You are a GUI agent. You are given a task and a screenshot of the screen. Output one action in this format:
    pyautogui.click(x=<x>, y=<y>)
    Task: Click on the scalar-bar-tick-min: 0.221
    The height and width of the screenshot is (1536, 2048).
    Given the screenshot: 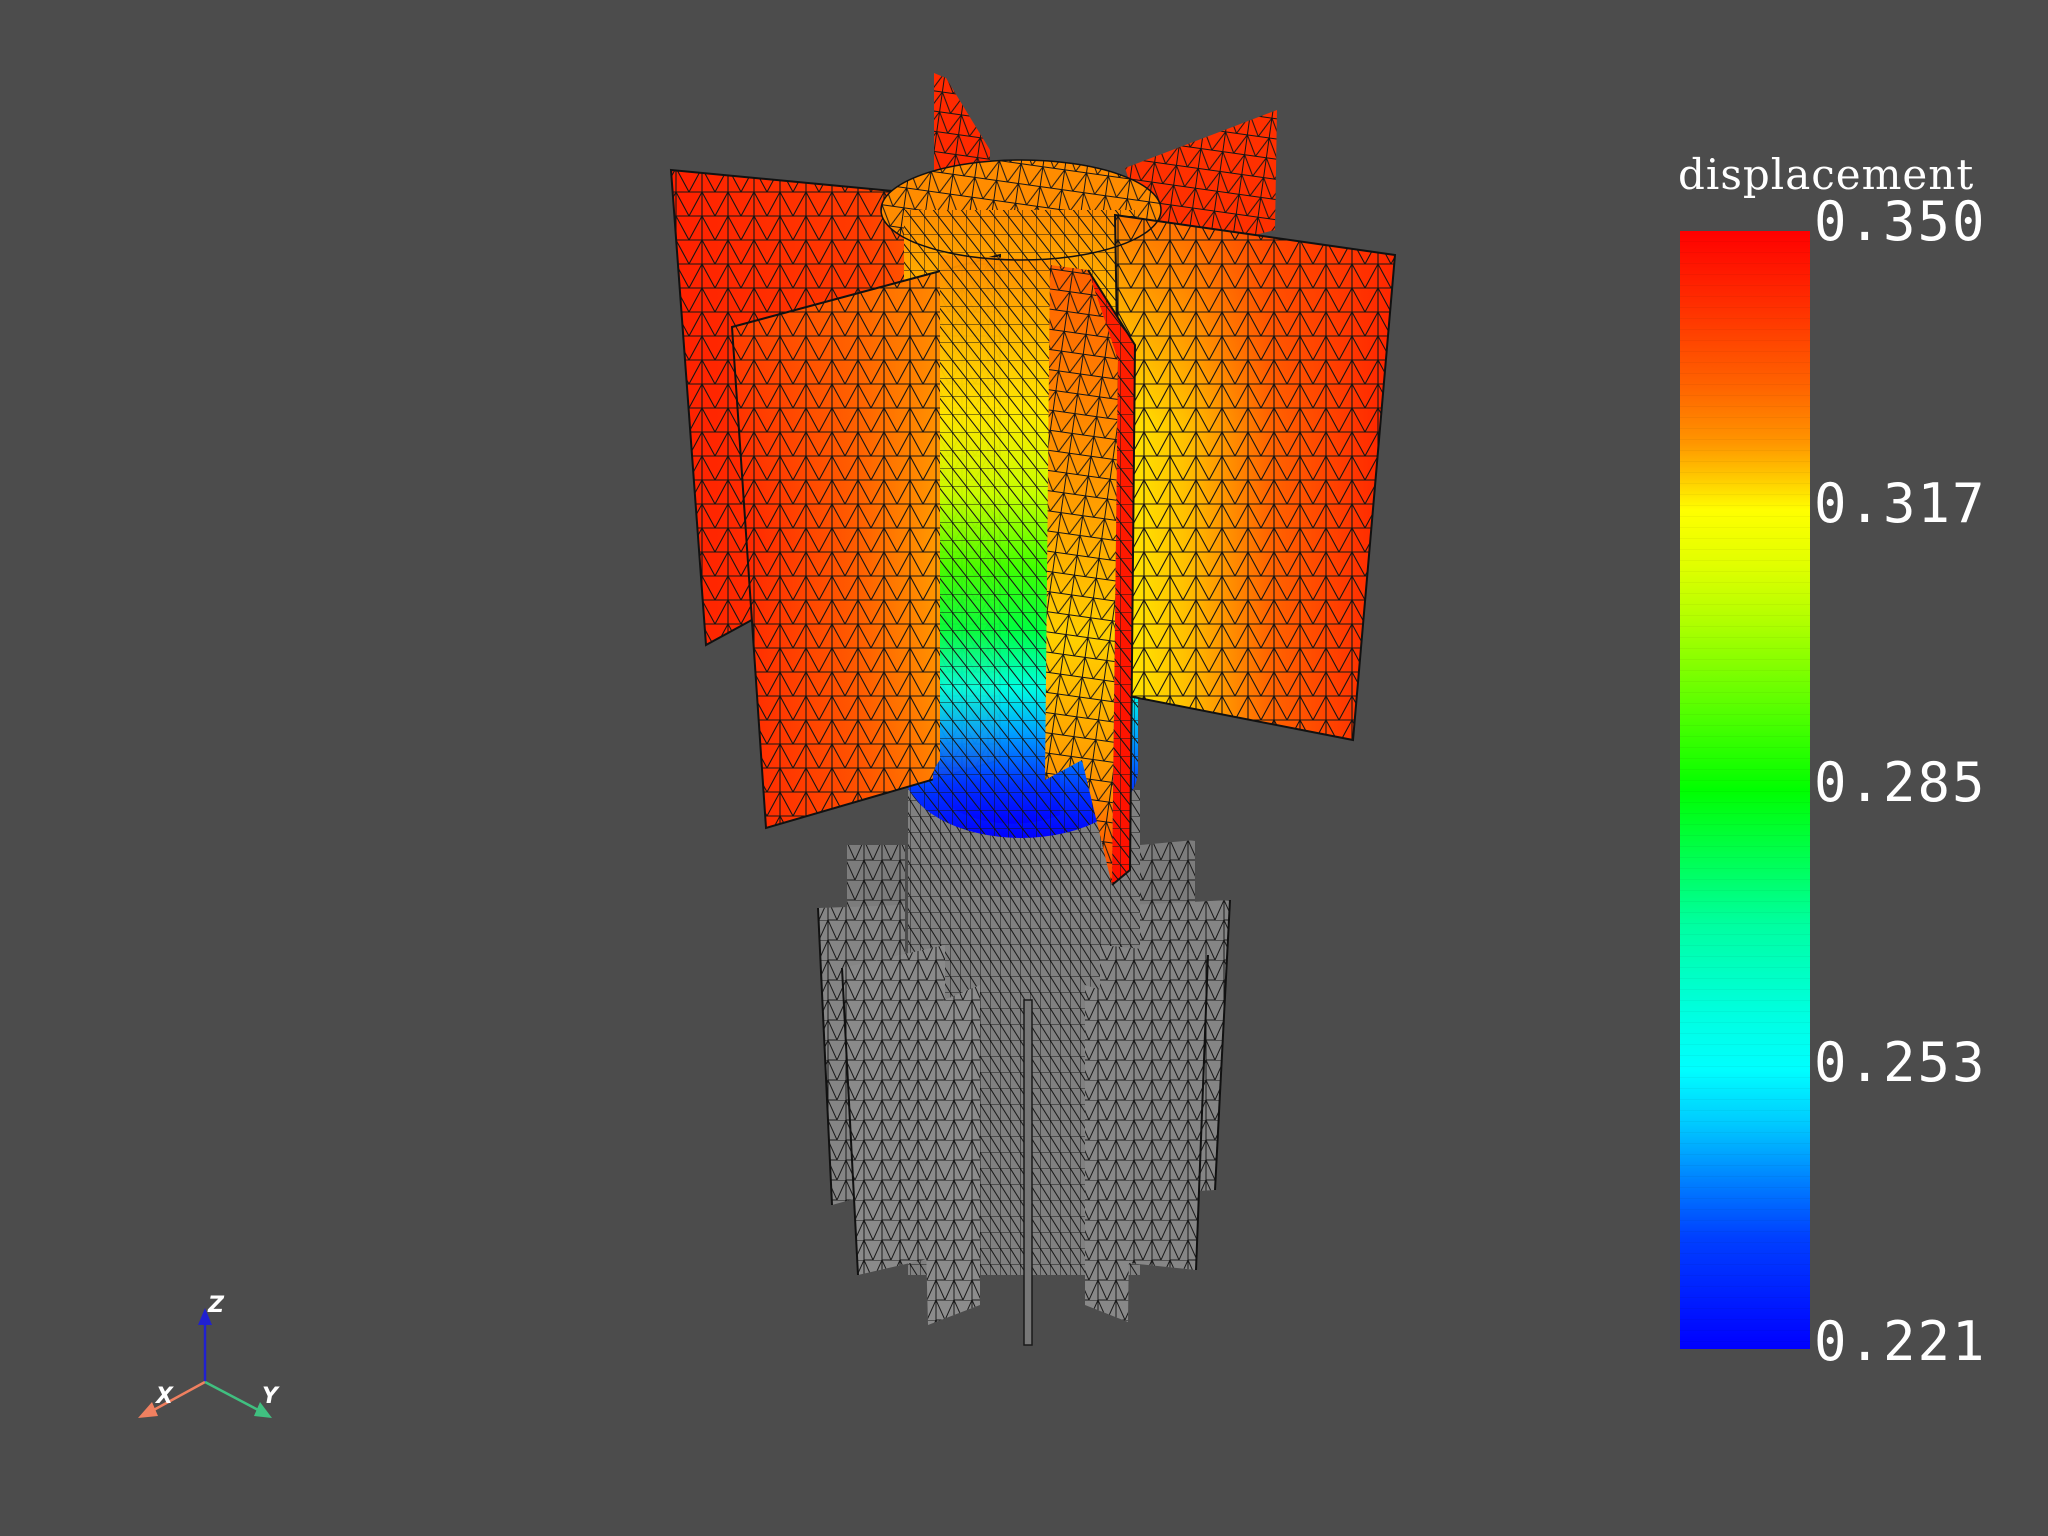 What is the action you would take?
    pyautogui.click(x=1900, y=1341)
    